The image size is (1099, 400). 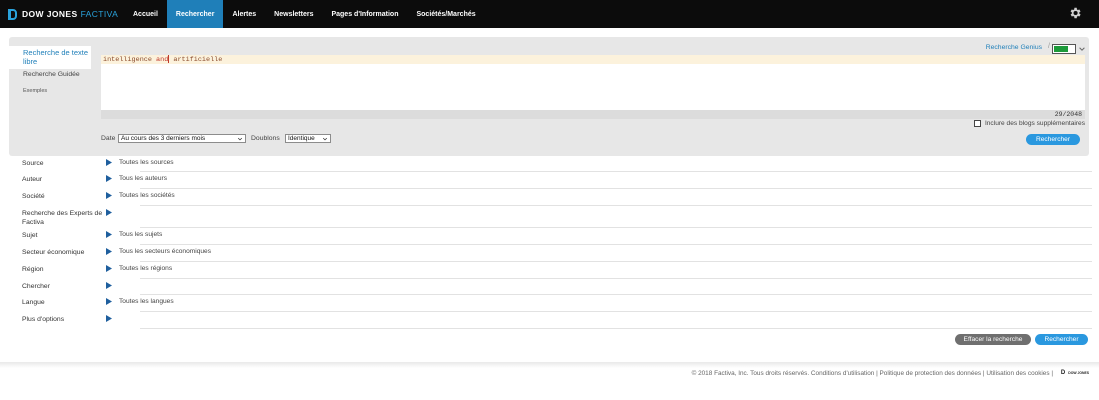 What do you see at coordinates (43, 319) in the screenshot?
I see `criteria-label: Plus d'options` at bounding box center [43, 319].